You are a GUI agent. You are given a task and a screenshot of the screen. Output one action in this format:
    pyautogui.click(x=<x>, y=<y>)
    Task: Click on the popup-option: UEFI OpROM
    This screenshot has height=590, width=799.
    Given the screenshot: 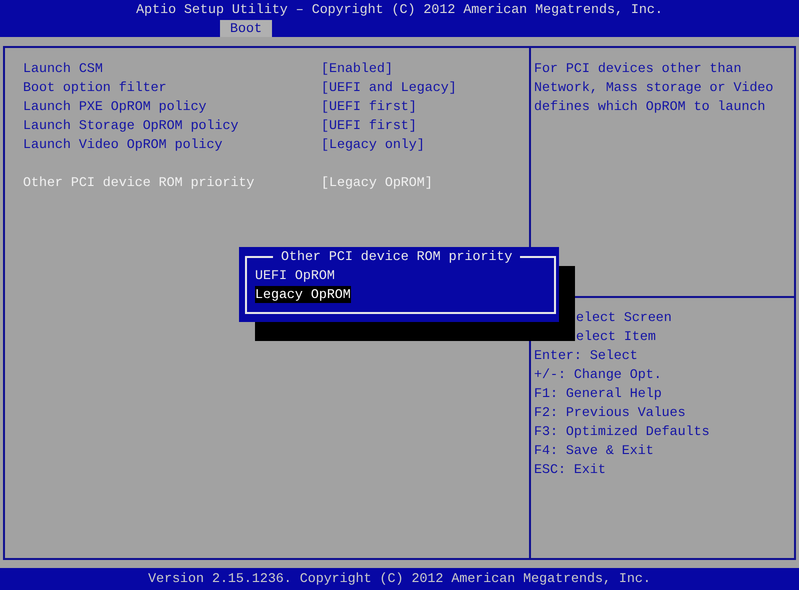 What is the action you would take?
    pyautogui.click(x=295, y=275)
    